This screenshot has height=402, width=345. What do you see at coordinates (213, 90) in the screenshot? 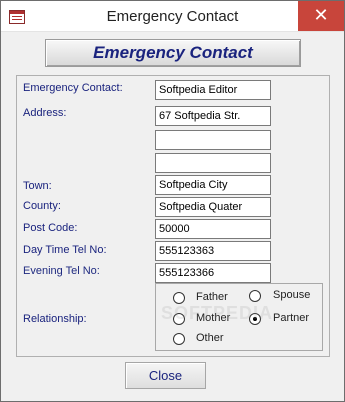
I see `emergency-contact-field: Softpedia Editor` at bounding box center [213, 90].